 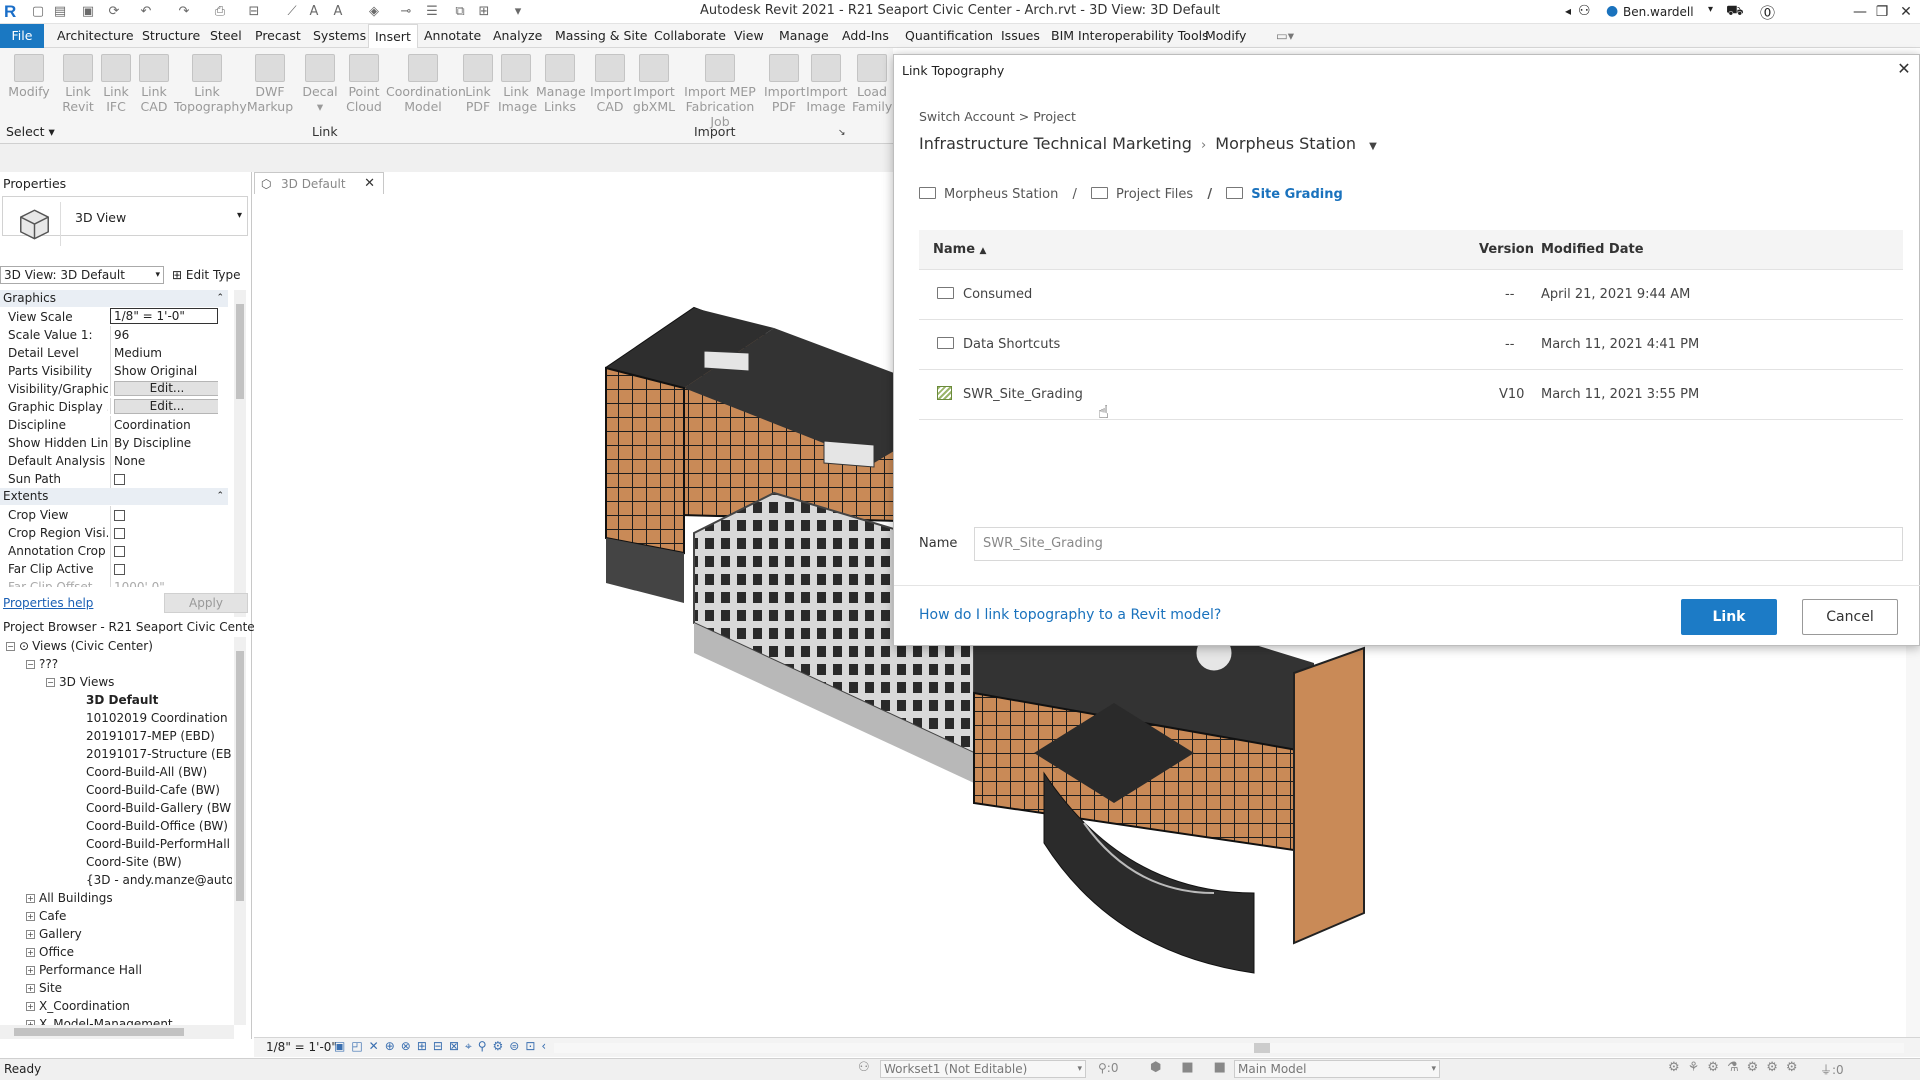 What do you see at coordinates (1337, 1069) in the screenshot?
I see `design-option-selector: Main Model ▾` at bounding box center [1337, 1069].